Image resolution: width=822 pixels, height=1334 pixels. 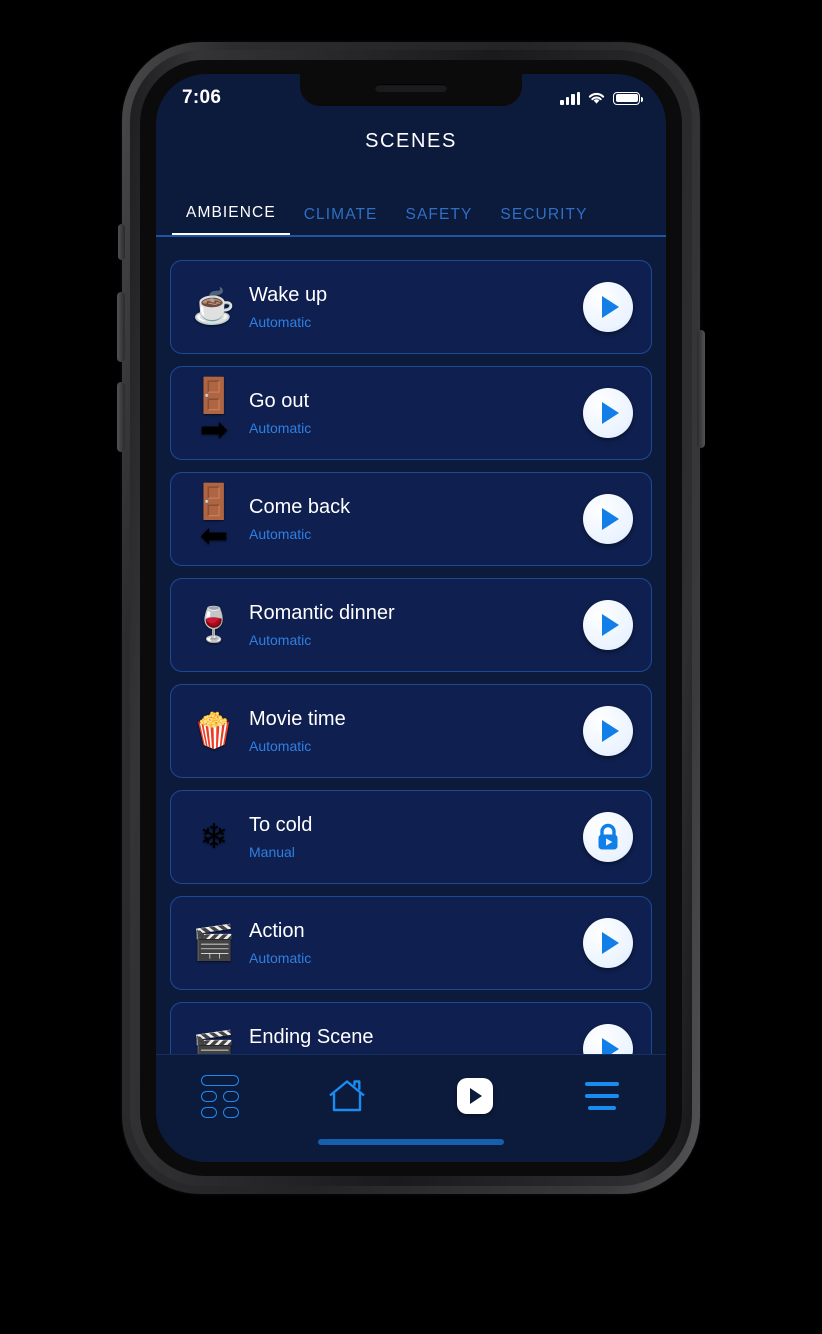 I want to click on scene-text-block: Action Automatic, so click(x=413, y=943).